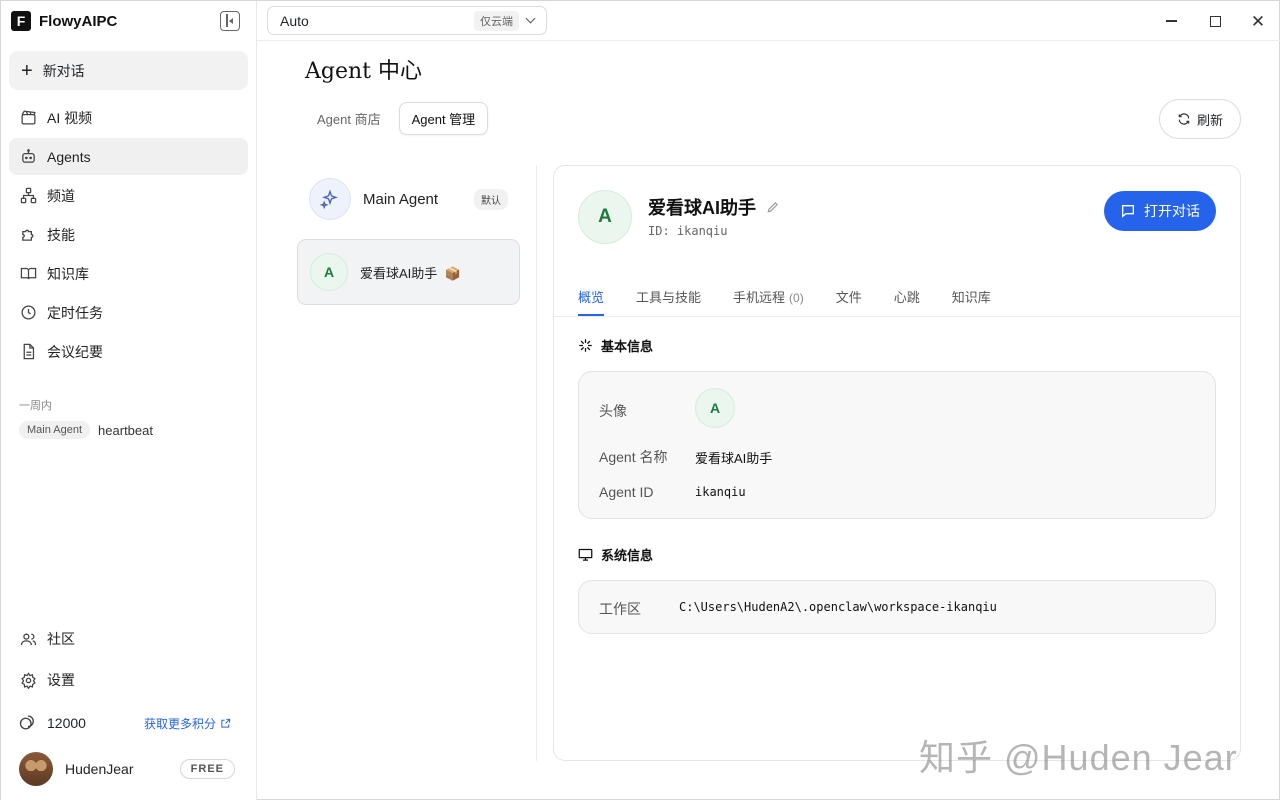 Image resolution: width=1280 pixels, height=800 pixels. Describe the element at coordinates (28, 274) in the screenshot. I see `book-open-icon` at that location.